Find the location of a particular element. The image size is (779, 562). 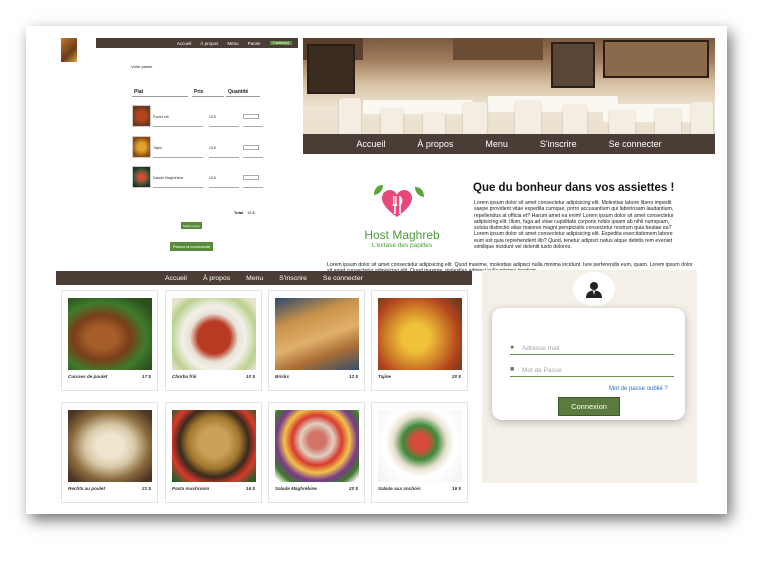

cart-header-quantity: Quantité is located at coordinates (238, 92).